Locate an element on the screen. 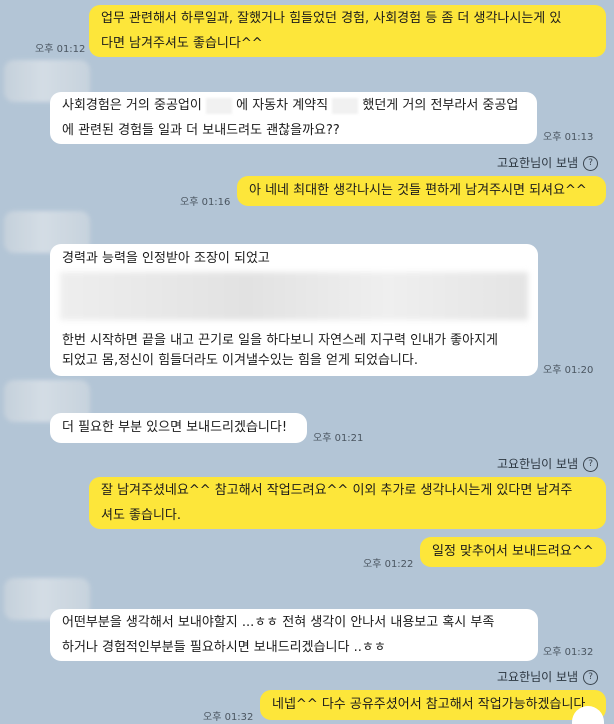 The image size is (614, 724). message-text: 경력과 능력을 인정받아 조장이 되었고 is located at coordinates (166, 258).